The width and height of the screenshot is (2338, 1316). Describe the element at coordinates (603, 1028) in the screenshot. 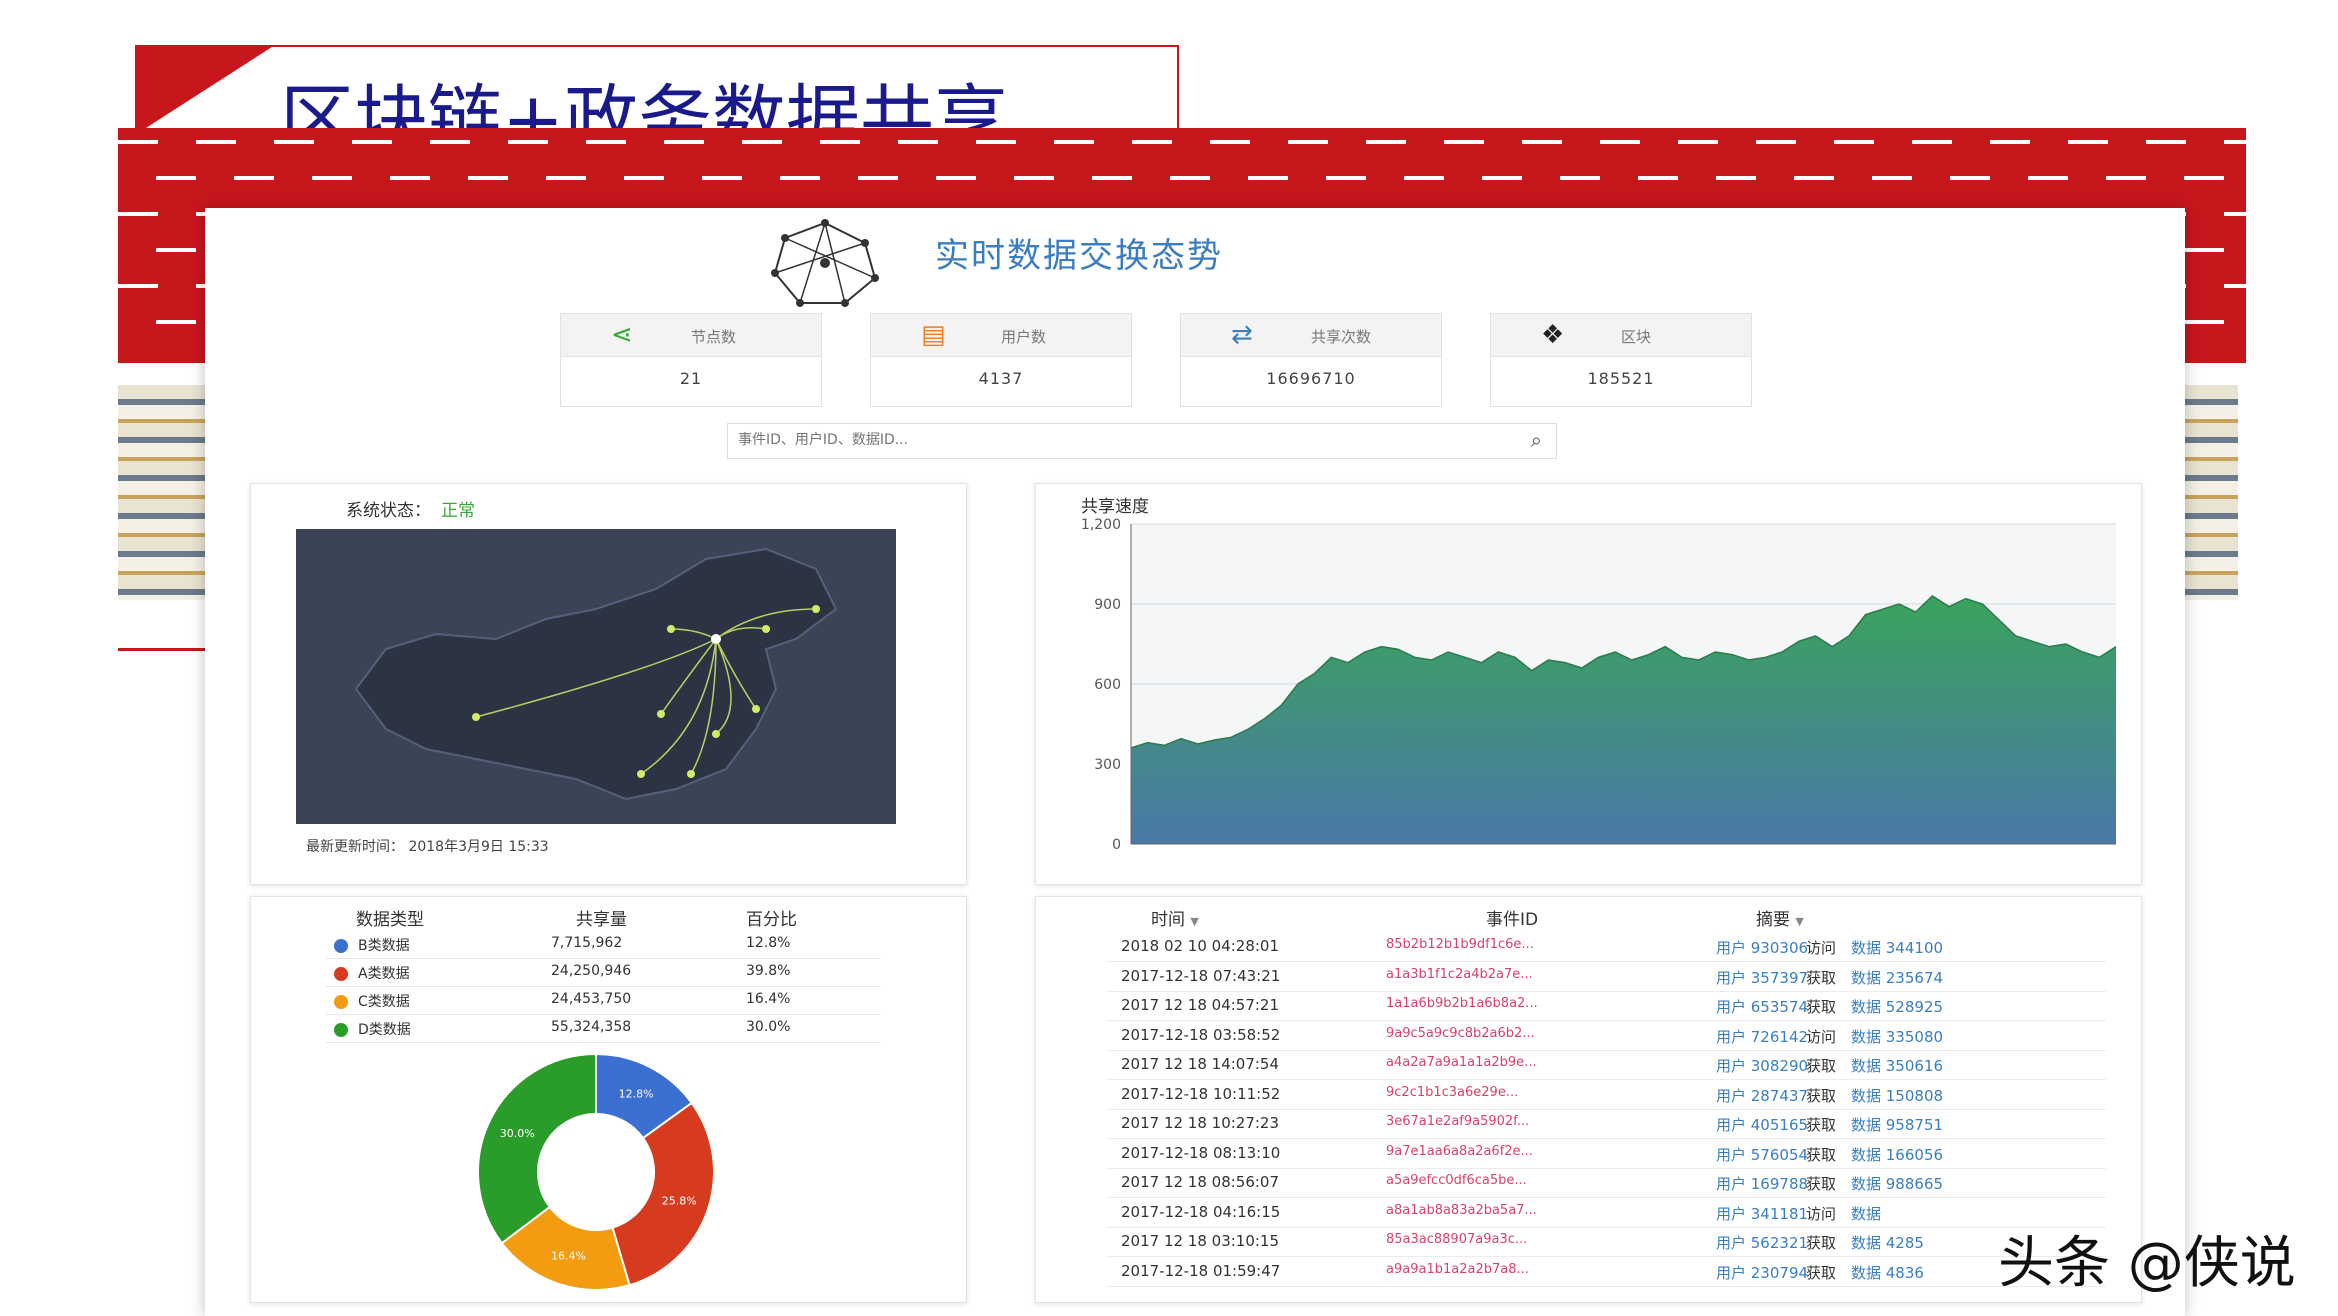

I see `share-row: D类数据 55,324,358 30.0%` at that location.